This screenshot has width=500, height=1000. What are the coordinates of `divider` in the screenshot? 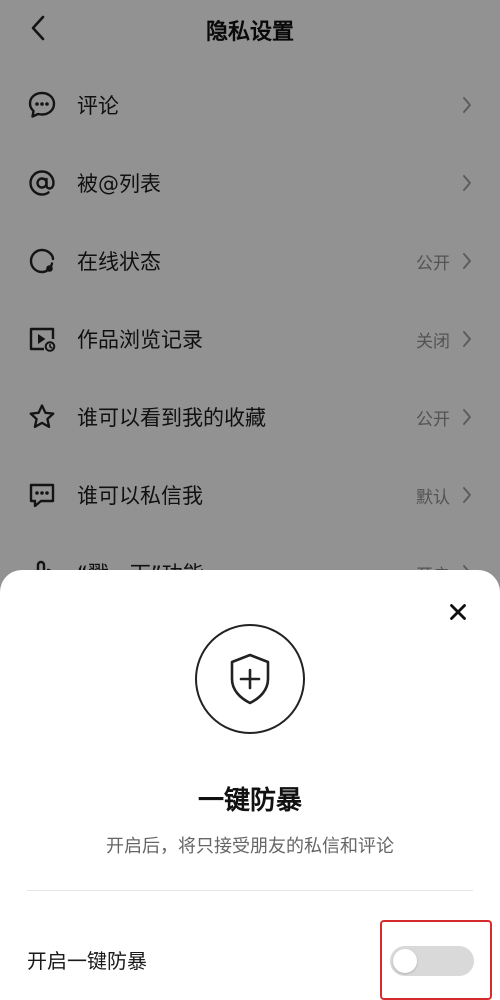 It's located at (250, 890).